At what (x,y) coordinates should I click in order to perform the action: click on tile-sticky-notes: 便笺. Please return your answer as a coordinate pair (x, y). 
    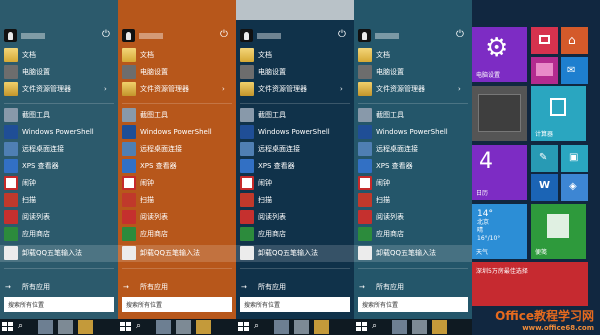
    Looking at the image, I should click on (558, 231).